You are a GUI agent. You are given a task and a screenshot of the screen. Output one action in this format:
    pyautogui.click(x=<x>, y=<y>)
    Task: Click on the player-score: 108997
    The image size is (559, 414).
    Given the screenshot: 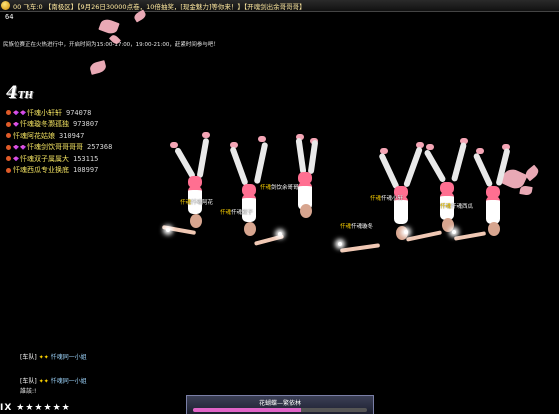 What is the action you would take?
    pyautogui.click(x=86, y=170)
    